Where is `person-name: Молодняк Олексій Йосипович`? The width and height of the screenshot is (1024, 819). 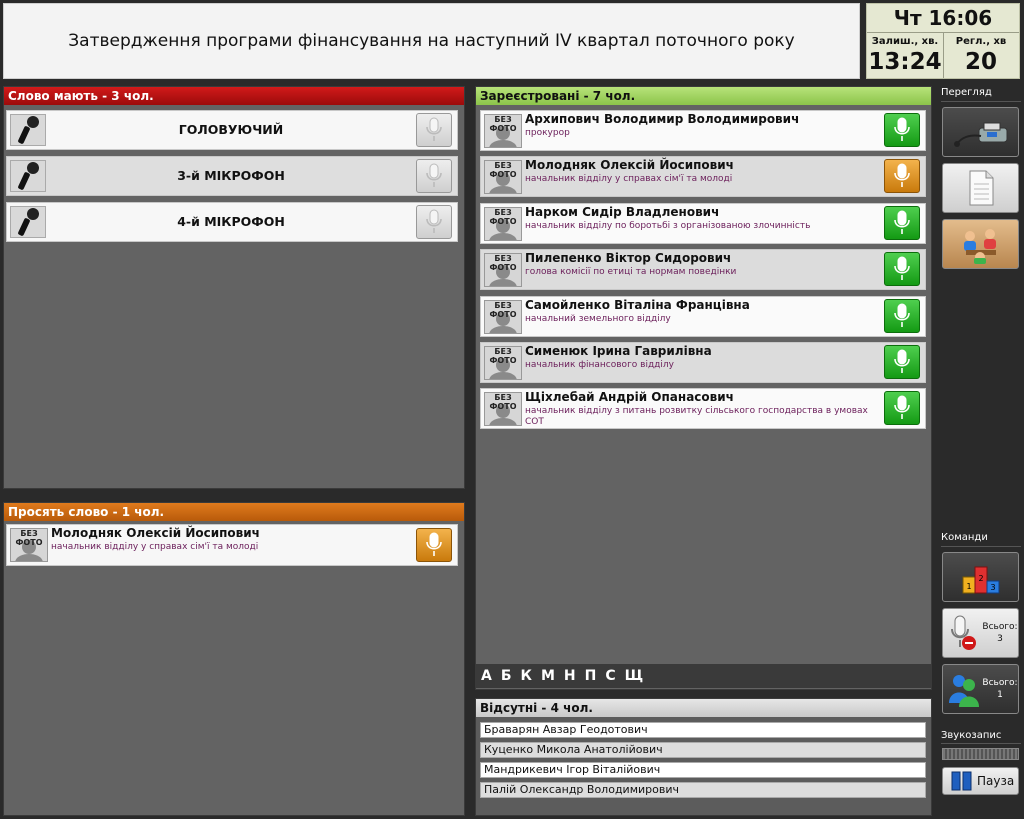
person-name: Молодняк Олексій Йосипович is located at coordinates (629, 165).